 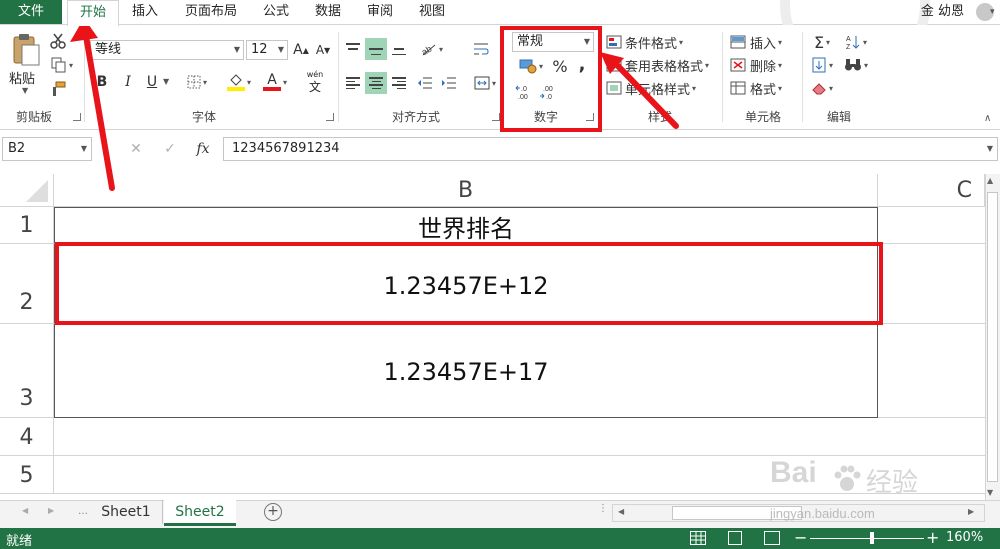 What do you see at coordinates (847, 479) in the screenshot?
I see `paw-logo-icon` at bounding box center [847, 479].